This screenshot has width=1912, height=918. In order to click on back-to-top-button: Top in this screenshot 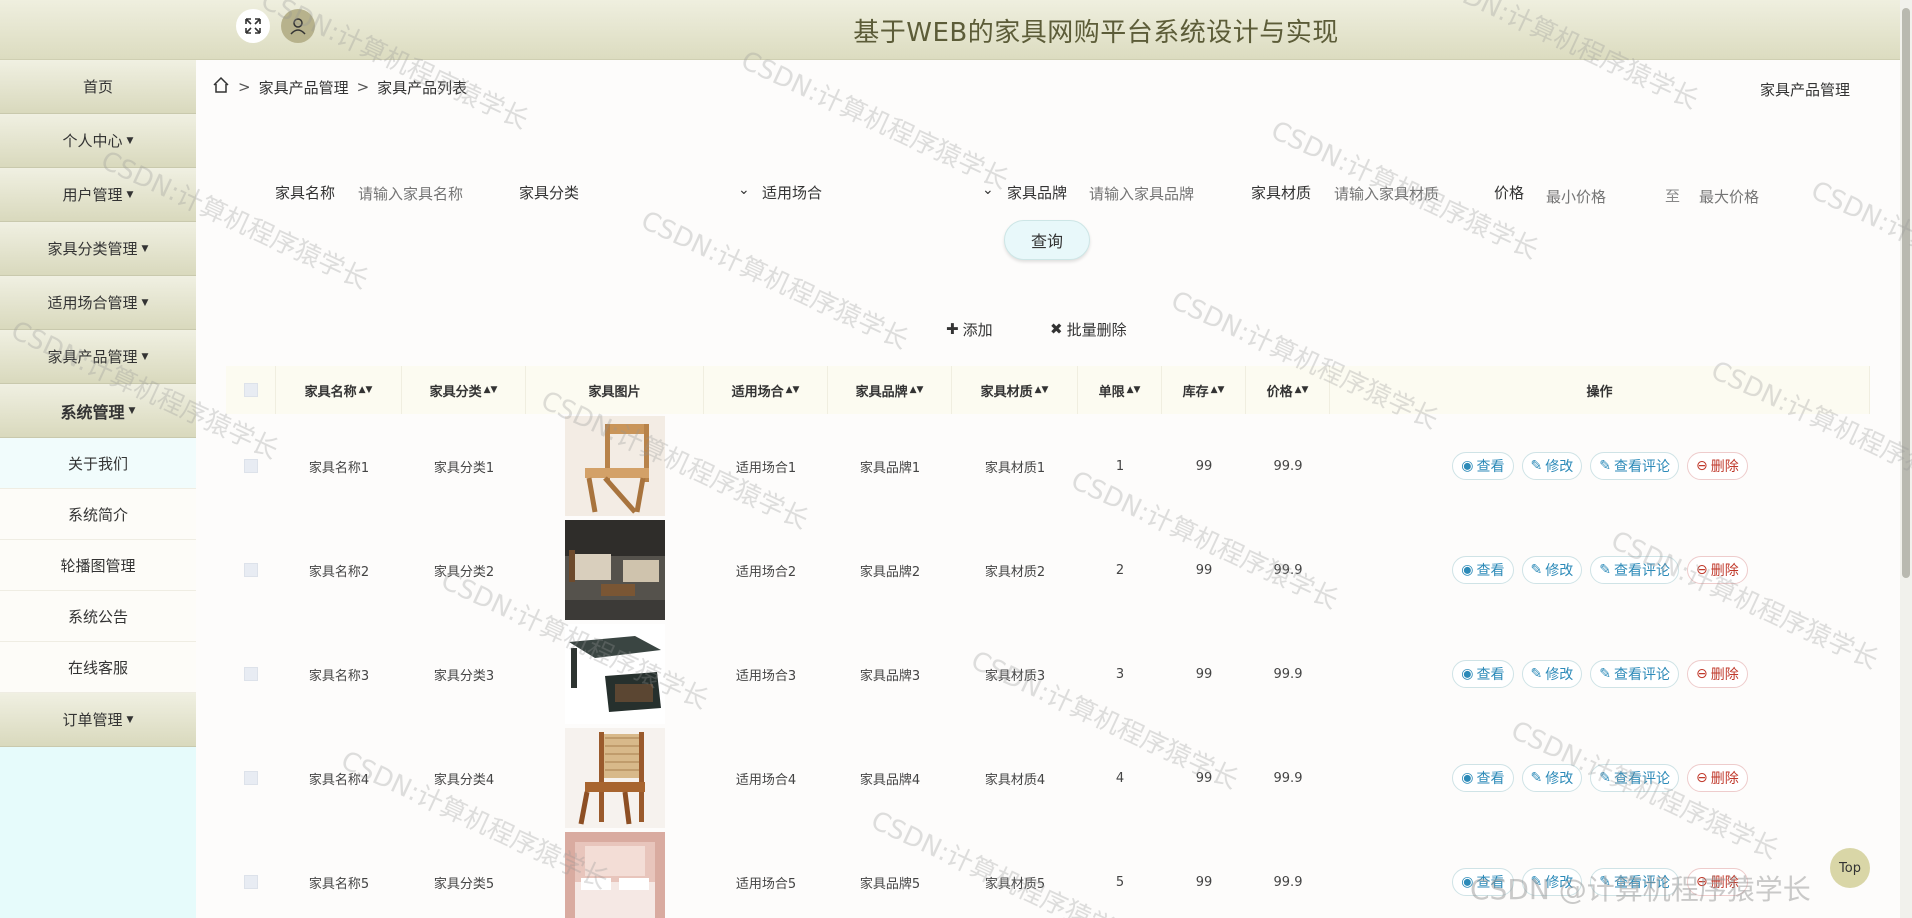, I will do `click(1850, 868)`.